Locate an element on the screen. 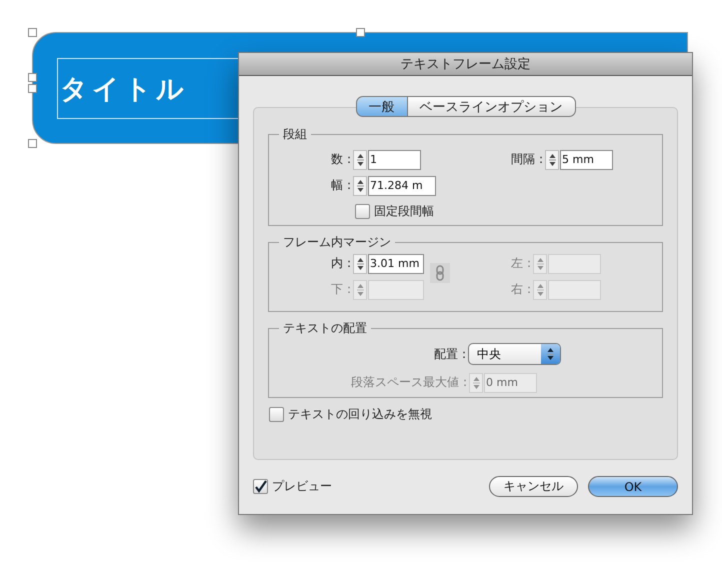 This screenshot has height=569, width=722. field-label: 段落スペース最大値 : is located at coordinates (409, 382).